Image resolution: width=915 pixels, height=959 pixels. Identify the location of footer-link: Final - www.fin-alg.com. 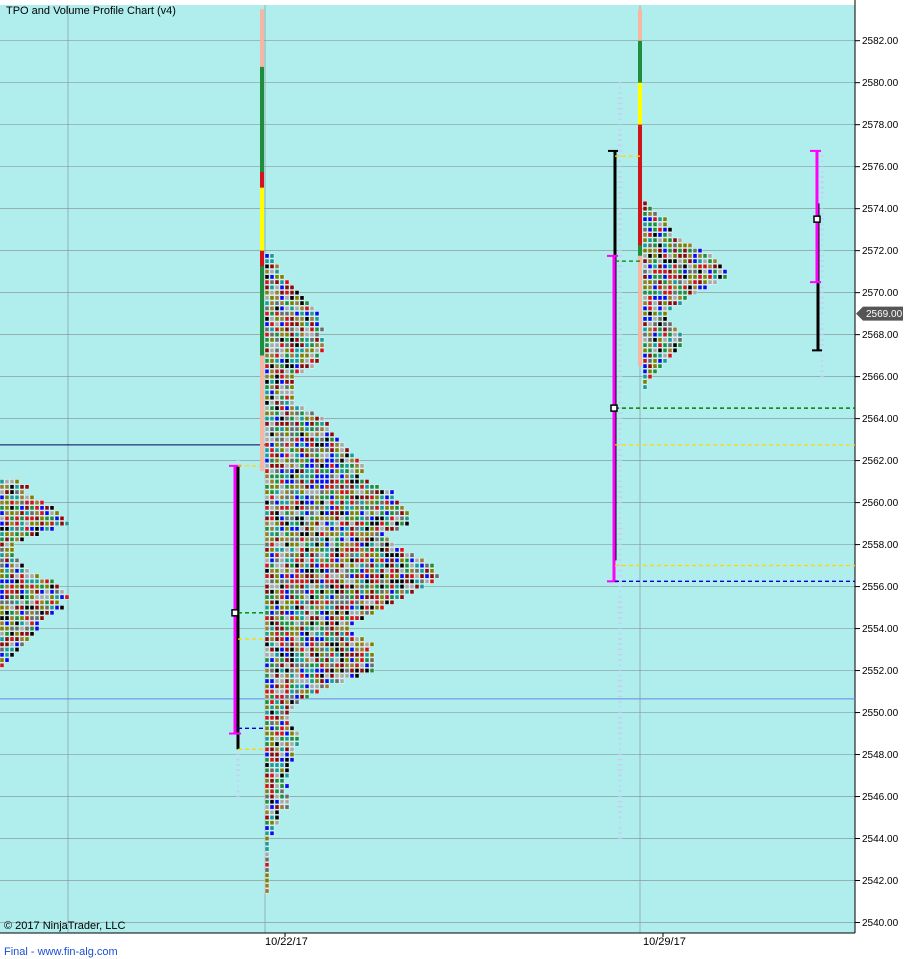
(61, 952).